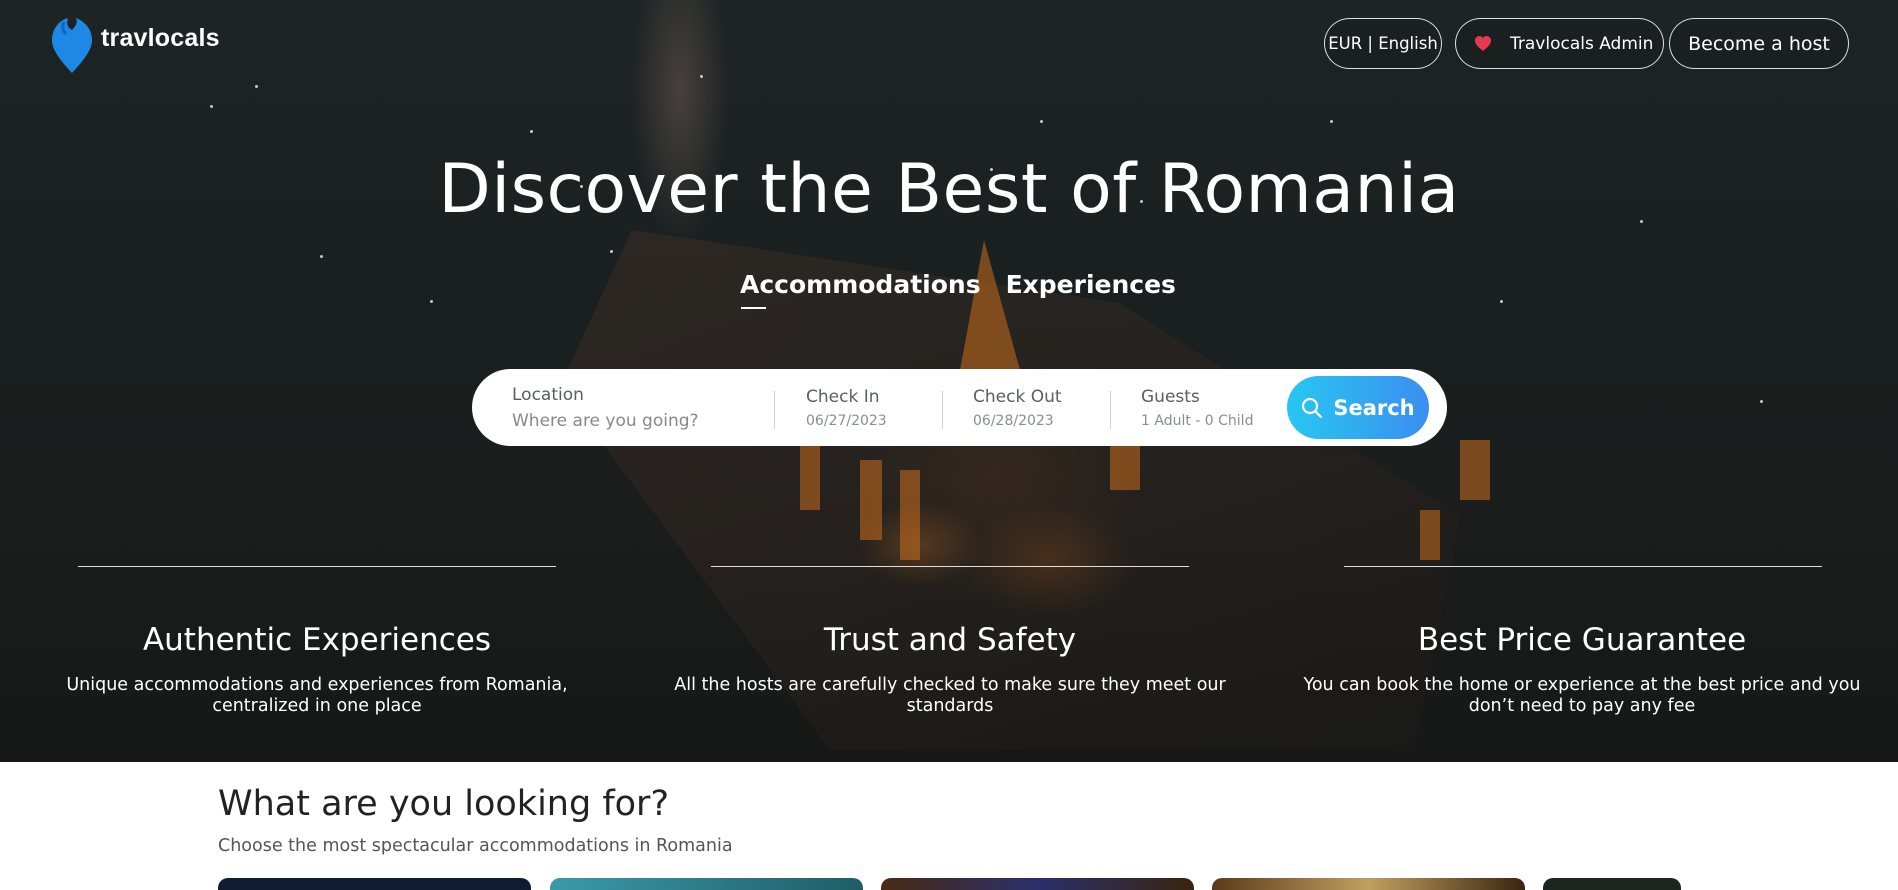 The height and width of the screenshot is (890, 1898). What do you see at coordinates (1312, 407) in the screenshot?
I see `search-icon` at bounding box center [1312, 407].